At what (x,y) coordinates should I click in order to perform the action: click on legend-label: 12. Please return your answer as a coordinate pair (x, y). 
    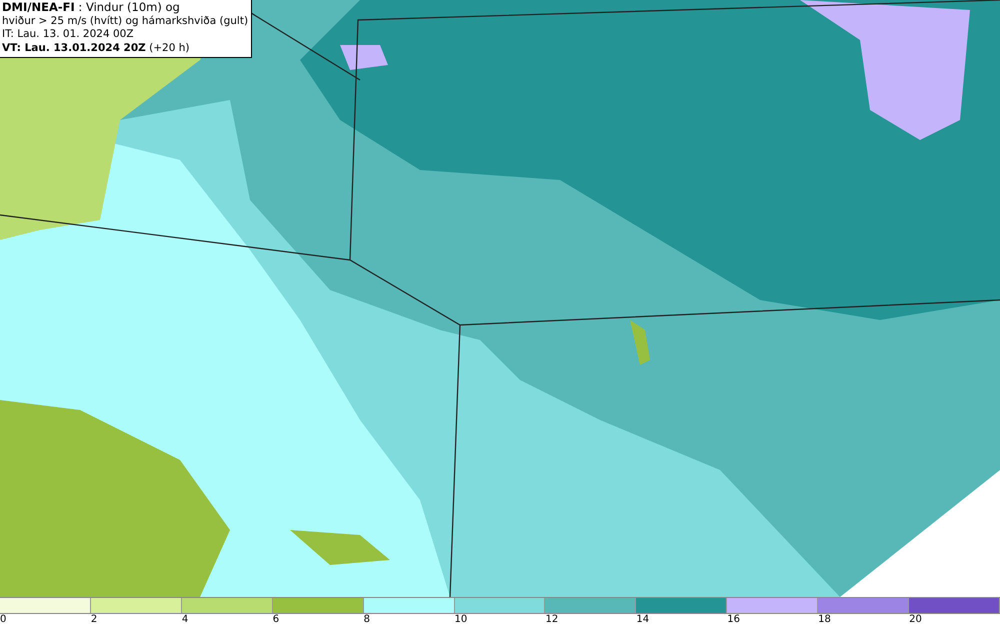
    Looking at the image, I should click on (551, 620).